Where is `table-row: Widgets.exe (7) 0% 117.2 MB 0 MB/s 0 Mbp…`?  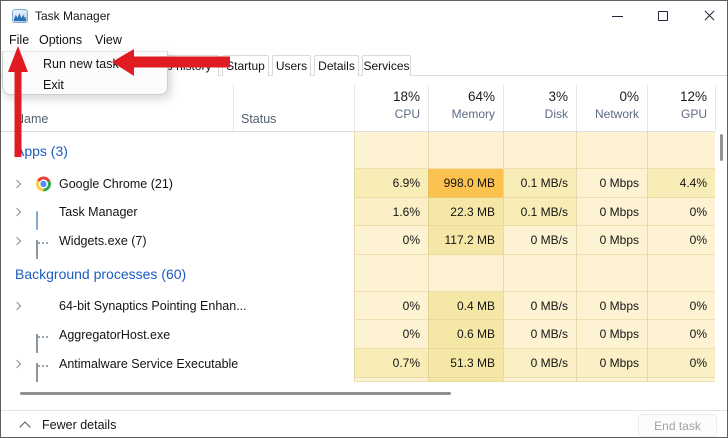 table-row: Widgets.exe (7) 0% 117.2 MB 0 MB/s 0 Mbp… is located at coordinates (358, 242).